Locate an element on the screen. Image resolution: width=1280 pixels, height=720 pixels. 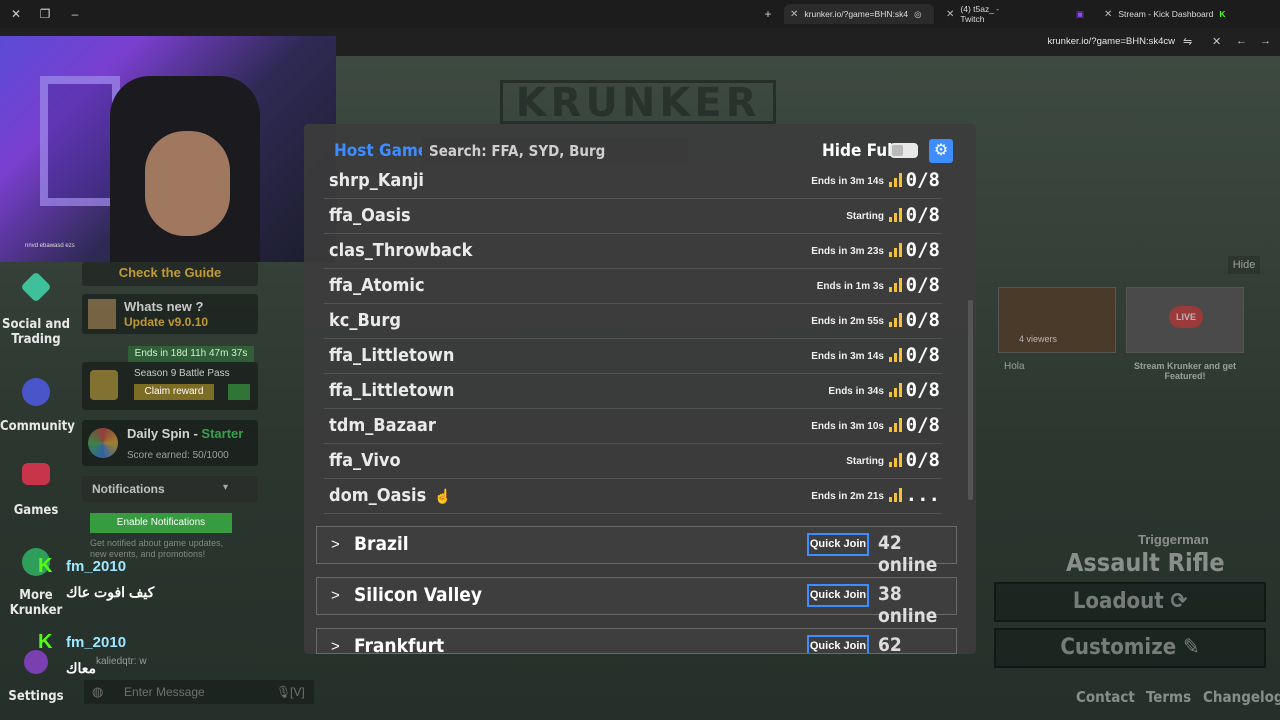
chevron-down-icon: ▾ is located at coordinates (225, 487).